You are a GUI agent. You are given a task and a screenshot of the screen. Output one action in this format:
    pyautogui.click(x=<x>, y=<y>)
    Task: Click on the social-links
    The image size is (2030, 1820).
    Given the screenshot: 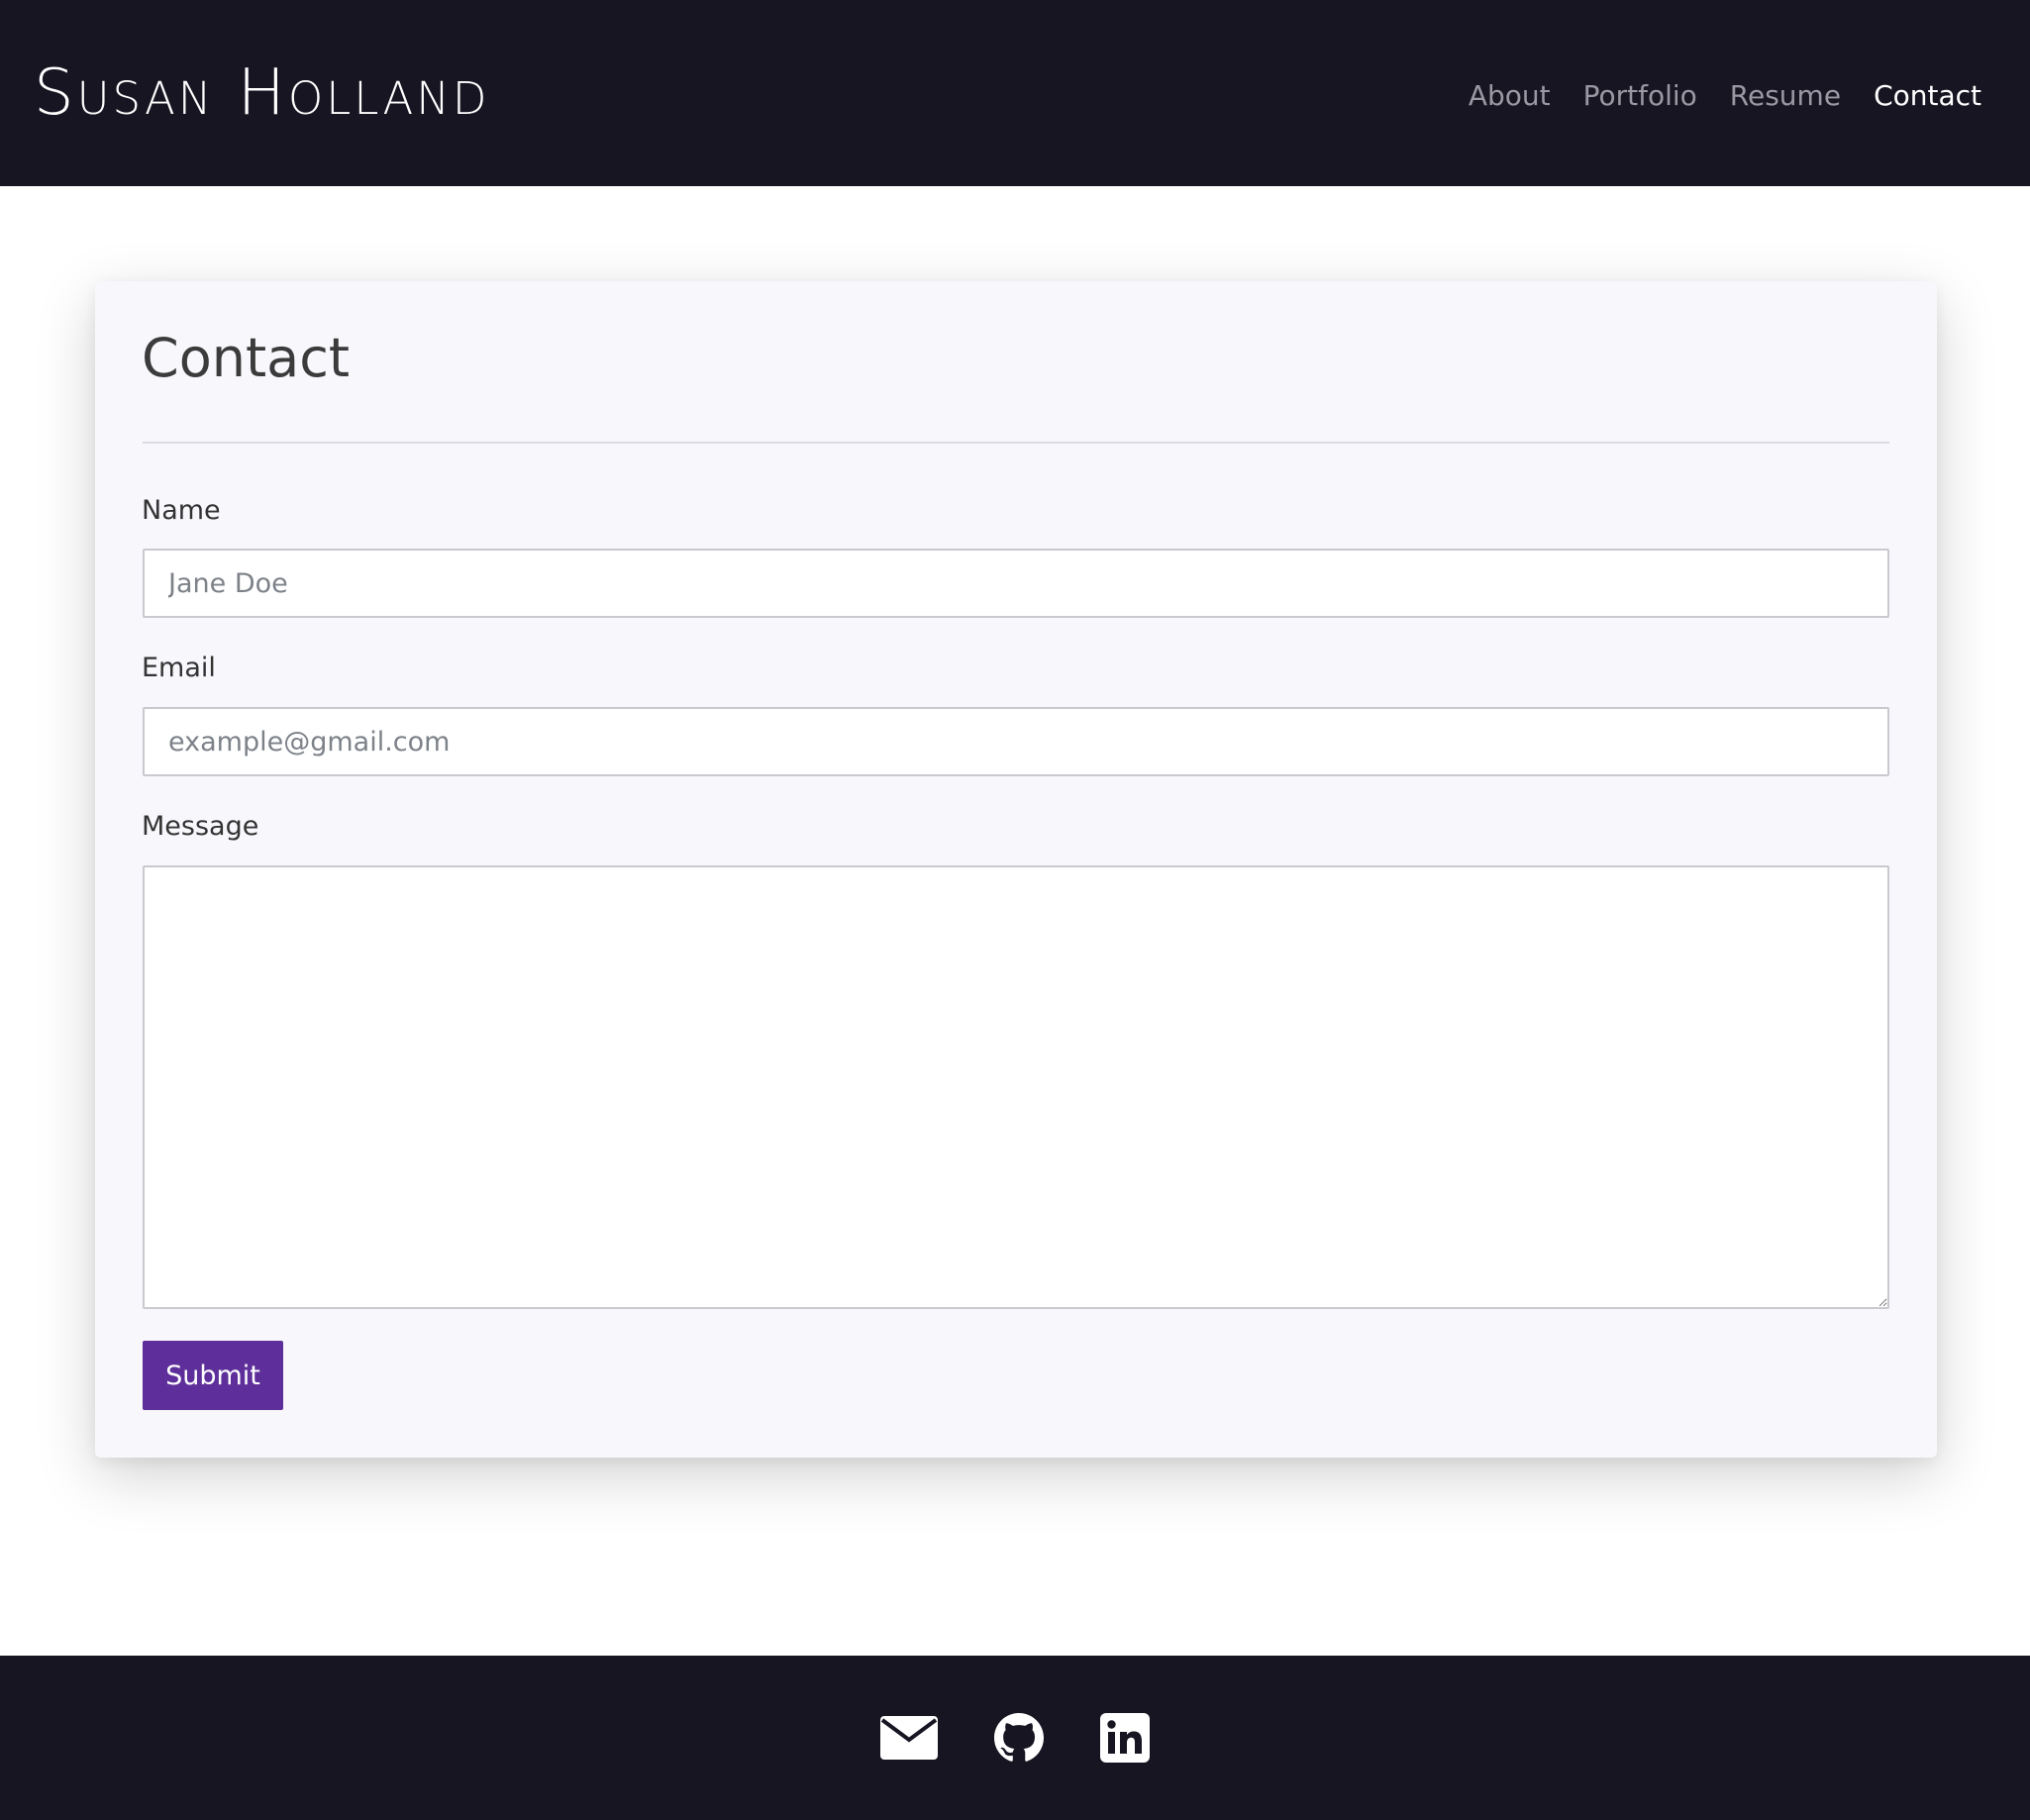 What is the action you would take?
    pyautogui.click(x=1015, y=1738)
    